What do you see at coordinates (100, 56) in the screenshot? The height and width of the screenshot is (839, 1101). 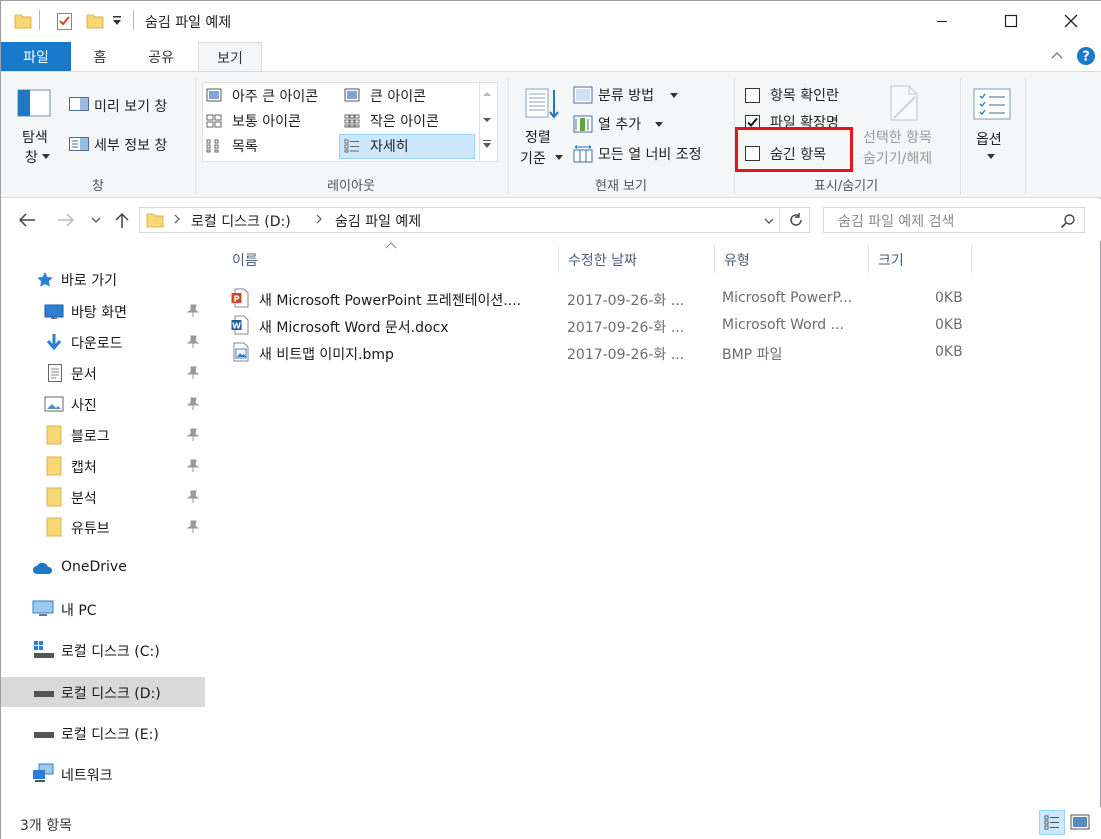 I see `tab-home: 홈` at bounding box center [100, 56].